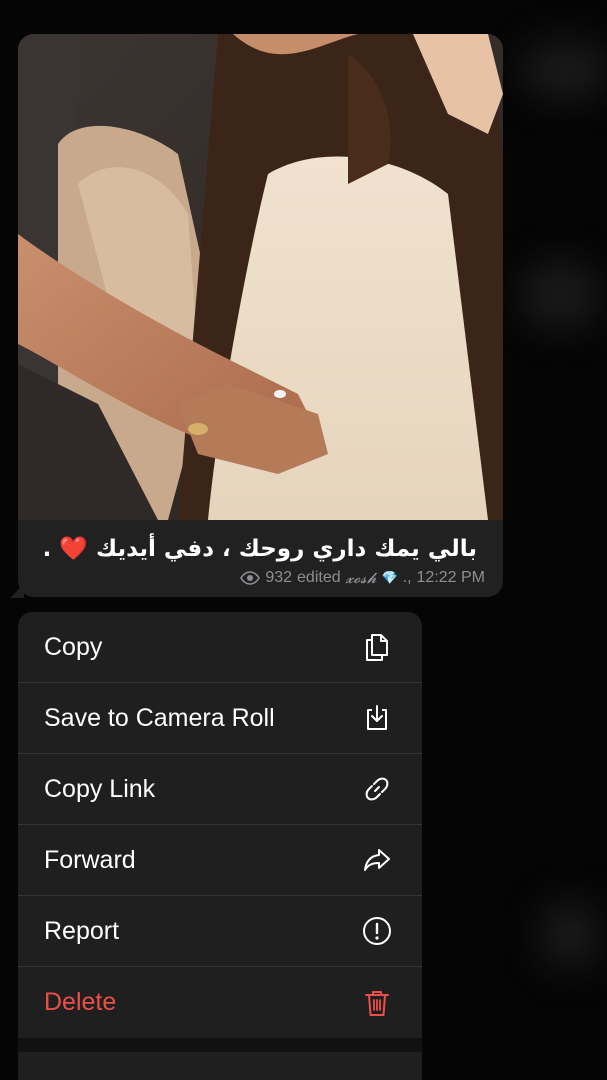  What do you see at coordinates (377, 860) in the screenshot?
I see `forward-arrow-icon` at bounding box center [377, 860].